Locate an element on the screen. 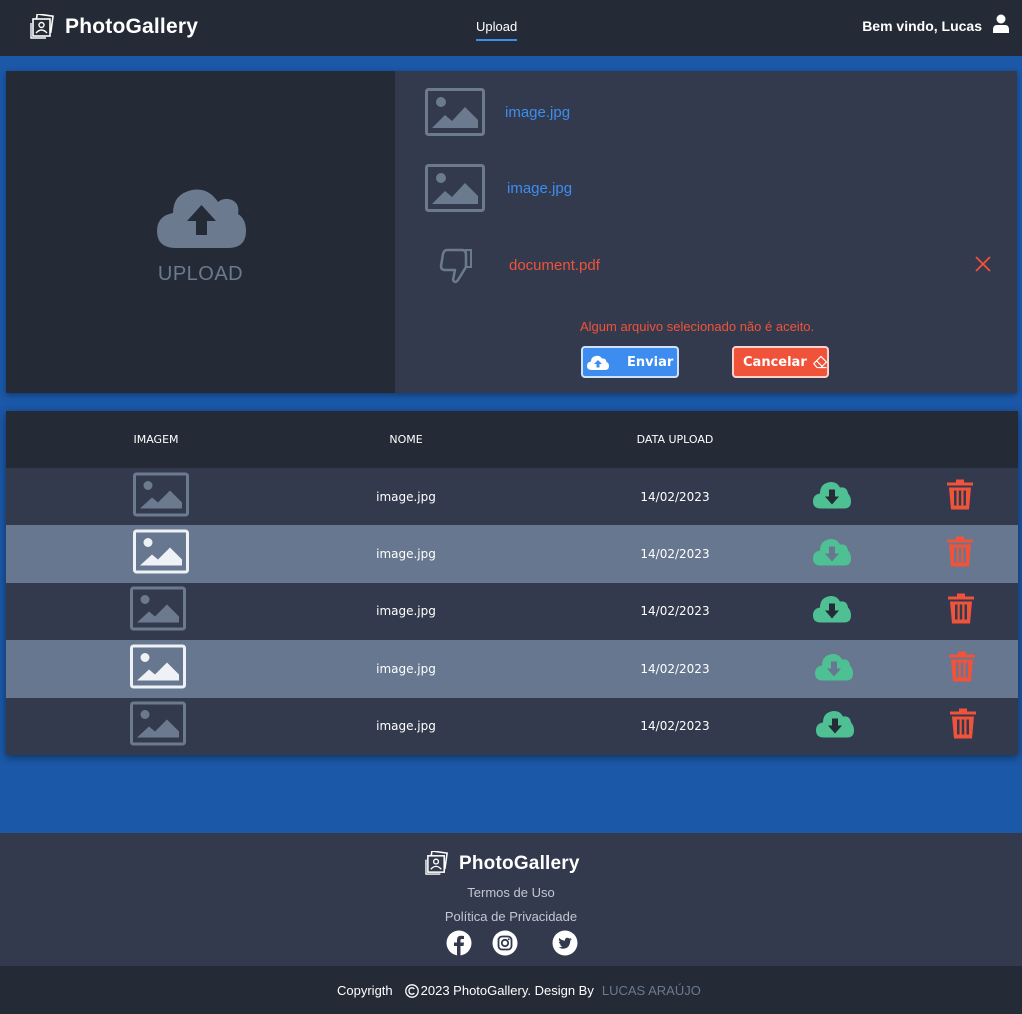  copyright-icon is located at coordinates (411, 990).